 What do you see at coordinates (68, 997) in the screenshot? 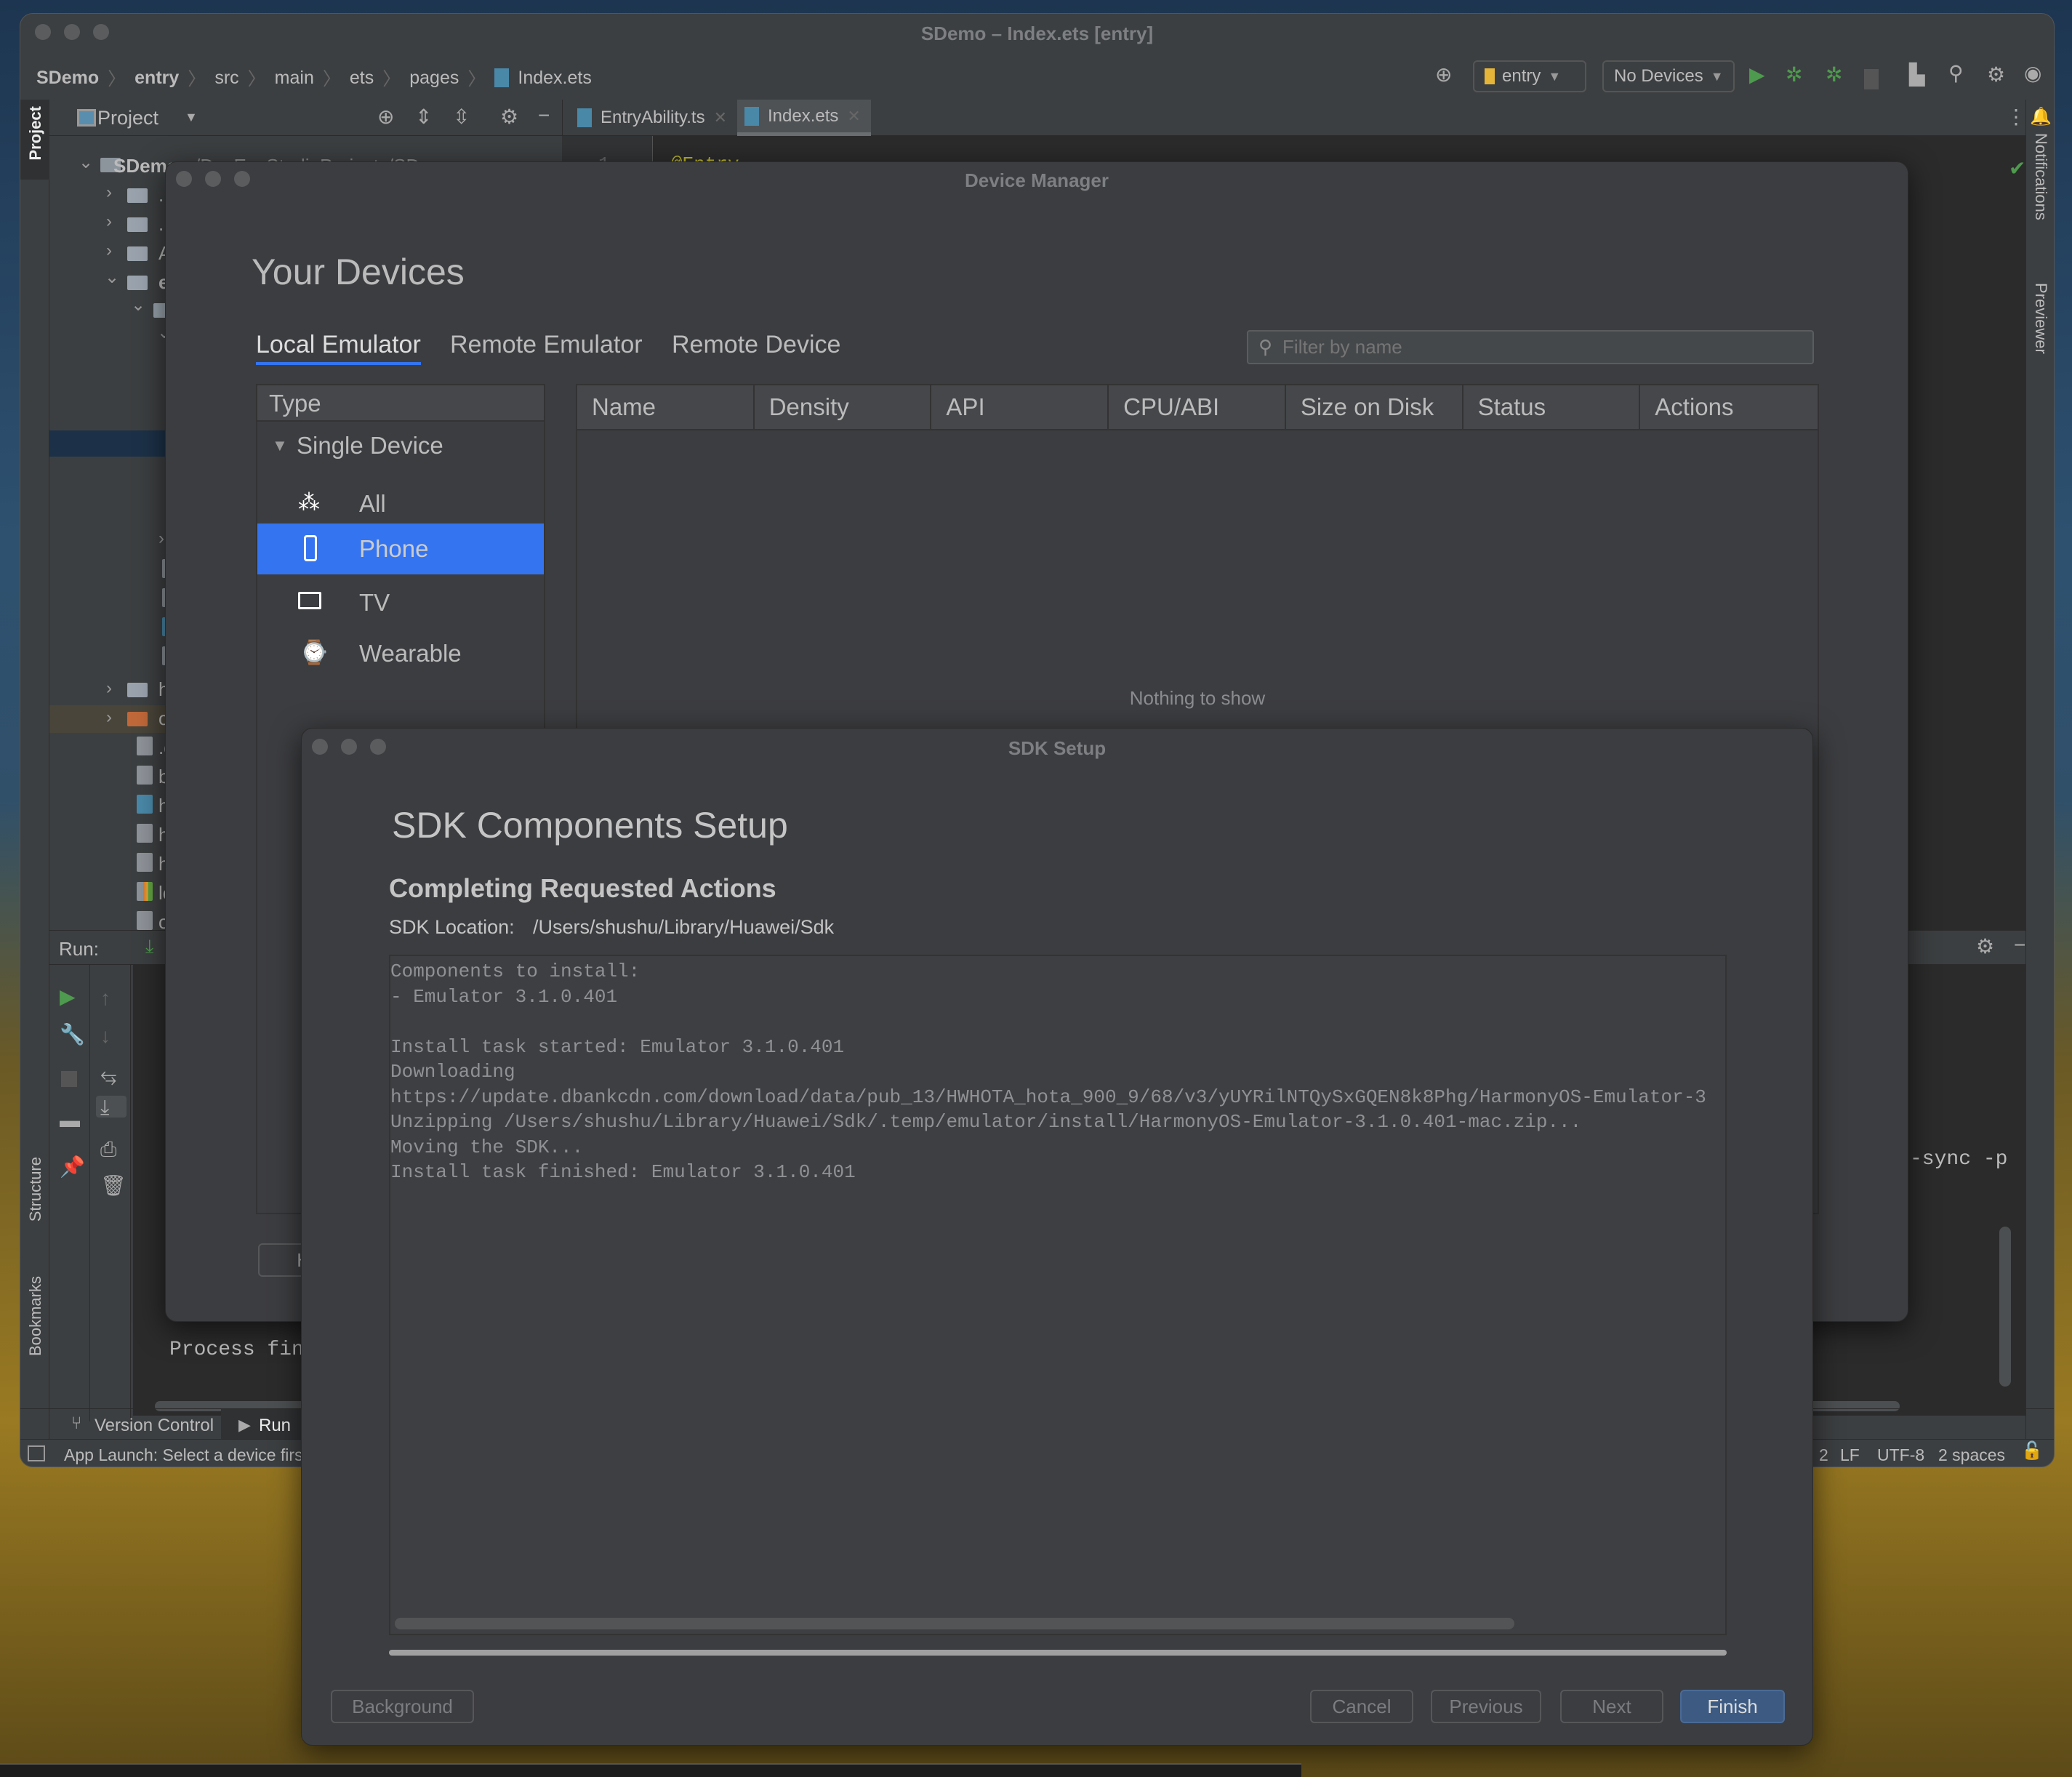
I see `rerun-icon: ▶` at bounding box center [68, 997].